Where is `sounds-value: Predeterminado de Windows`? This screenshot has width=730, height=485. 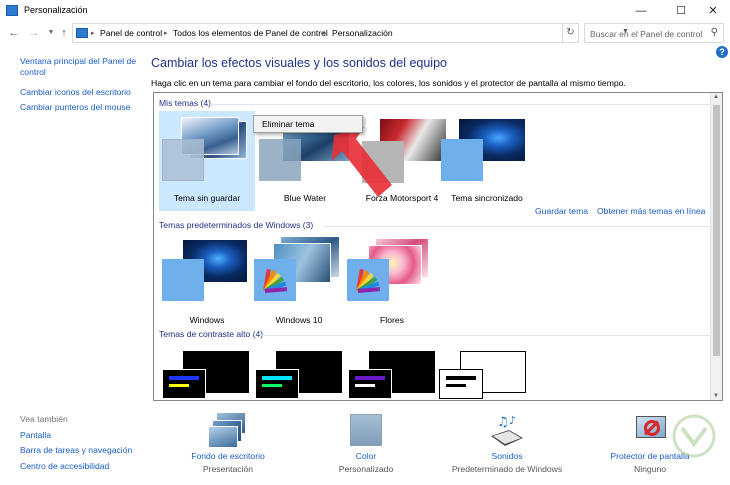 sounds-value: Predeterminado de Windows is located at coordinates (507, 469).